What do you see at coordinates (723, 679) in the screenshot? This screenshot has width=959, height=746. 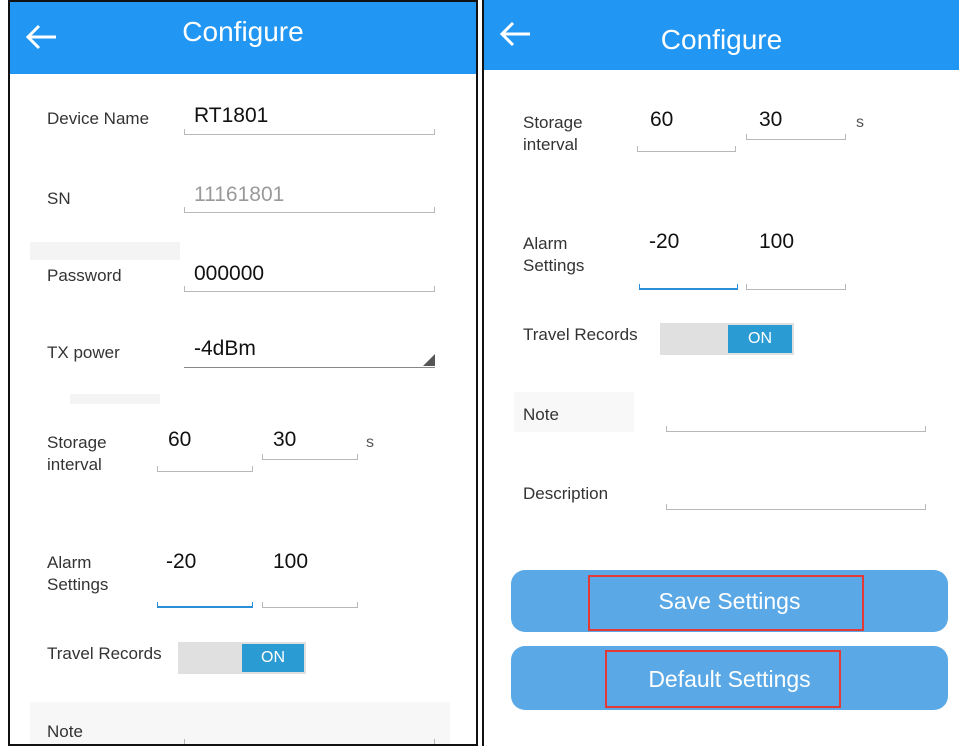 I see `default-highlight-box` at bounding box center [723, 679].